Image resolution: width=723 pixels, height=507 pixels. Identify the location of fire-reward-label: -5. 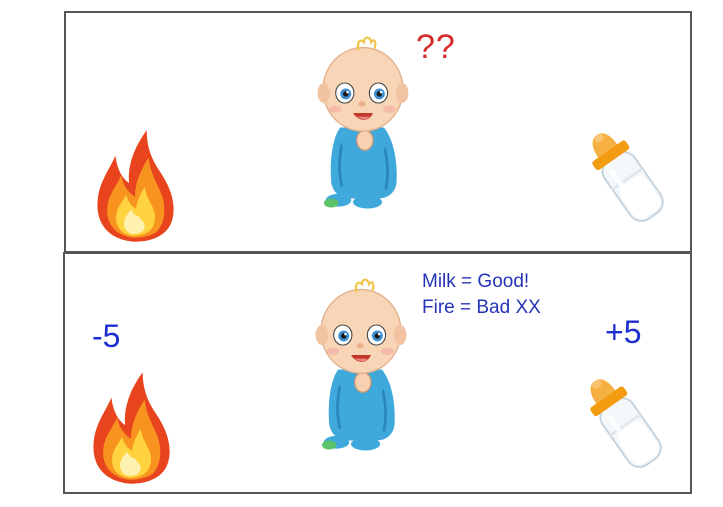
(106, 336).